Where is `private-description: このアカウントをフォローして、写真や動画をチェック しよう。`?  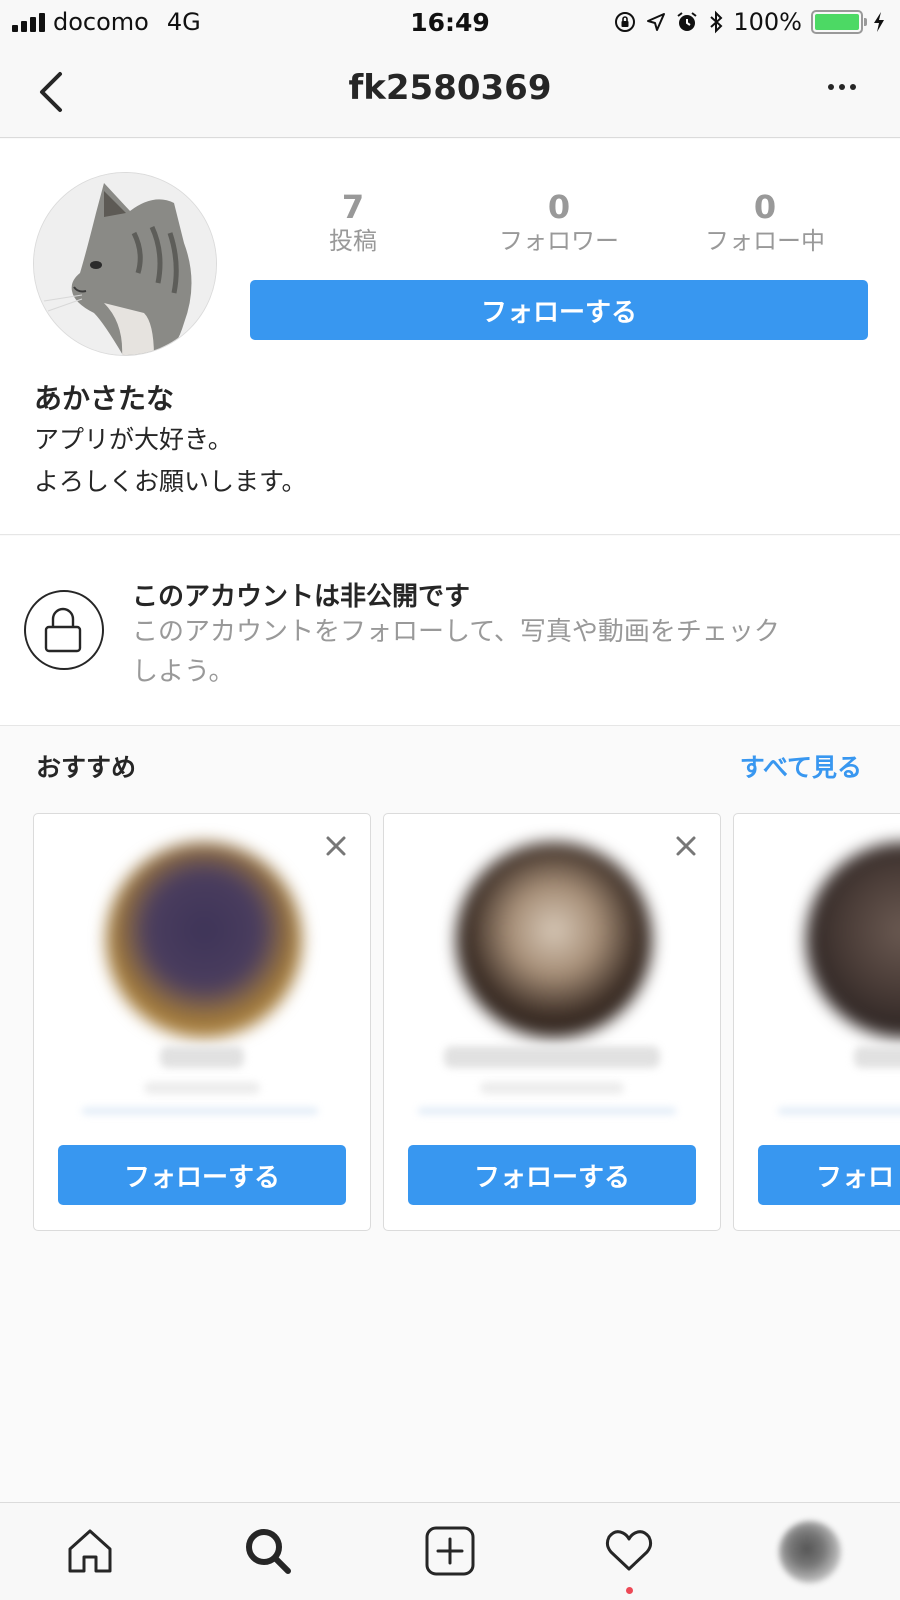 private-description: このアカウントをフォローして、写真や動画をチェック しよう。 is located at coordinates (497, 652).